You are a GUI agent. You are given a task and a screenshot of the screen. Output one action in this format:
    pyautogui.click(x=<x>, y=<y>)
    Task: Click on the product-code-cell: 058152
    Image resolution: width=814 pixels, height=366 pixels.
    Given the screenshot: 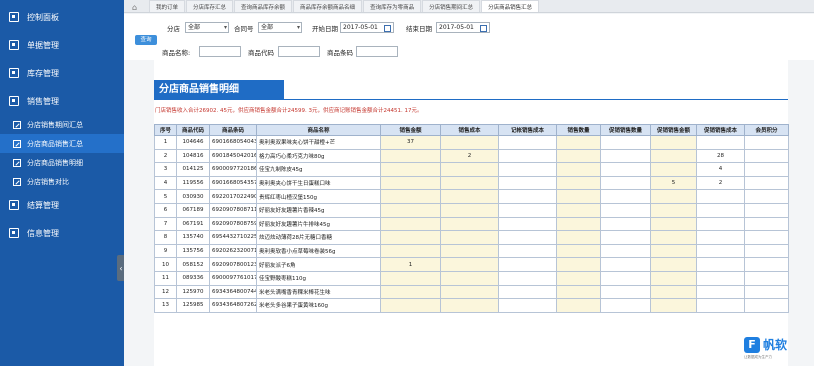 What is the action you would take?
    pyautogui.click(x=193, y=264)
    